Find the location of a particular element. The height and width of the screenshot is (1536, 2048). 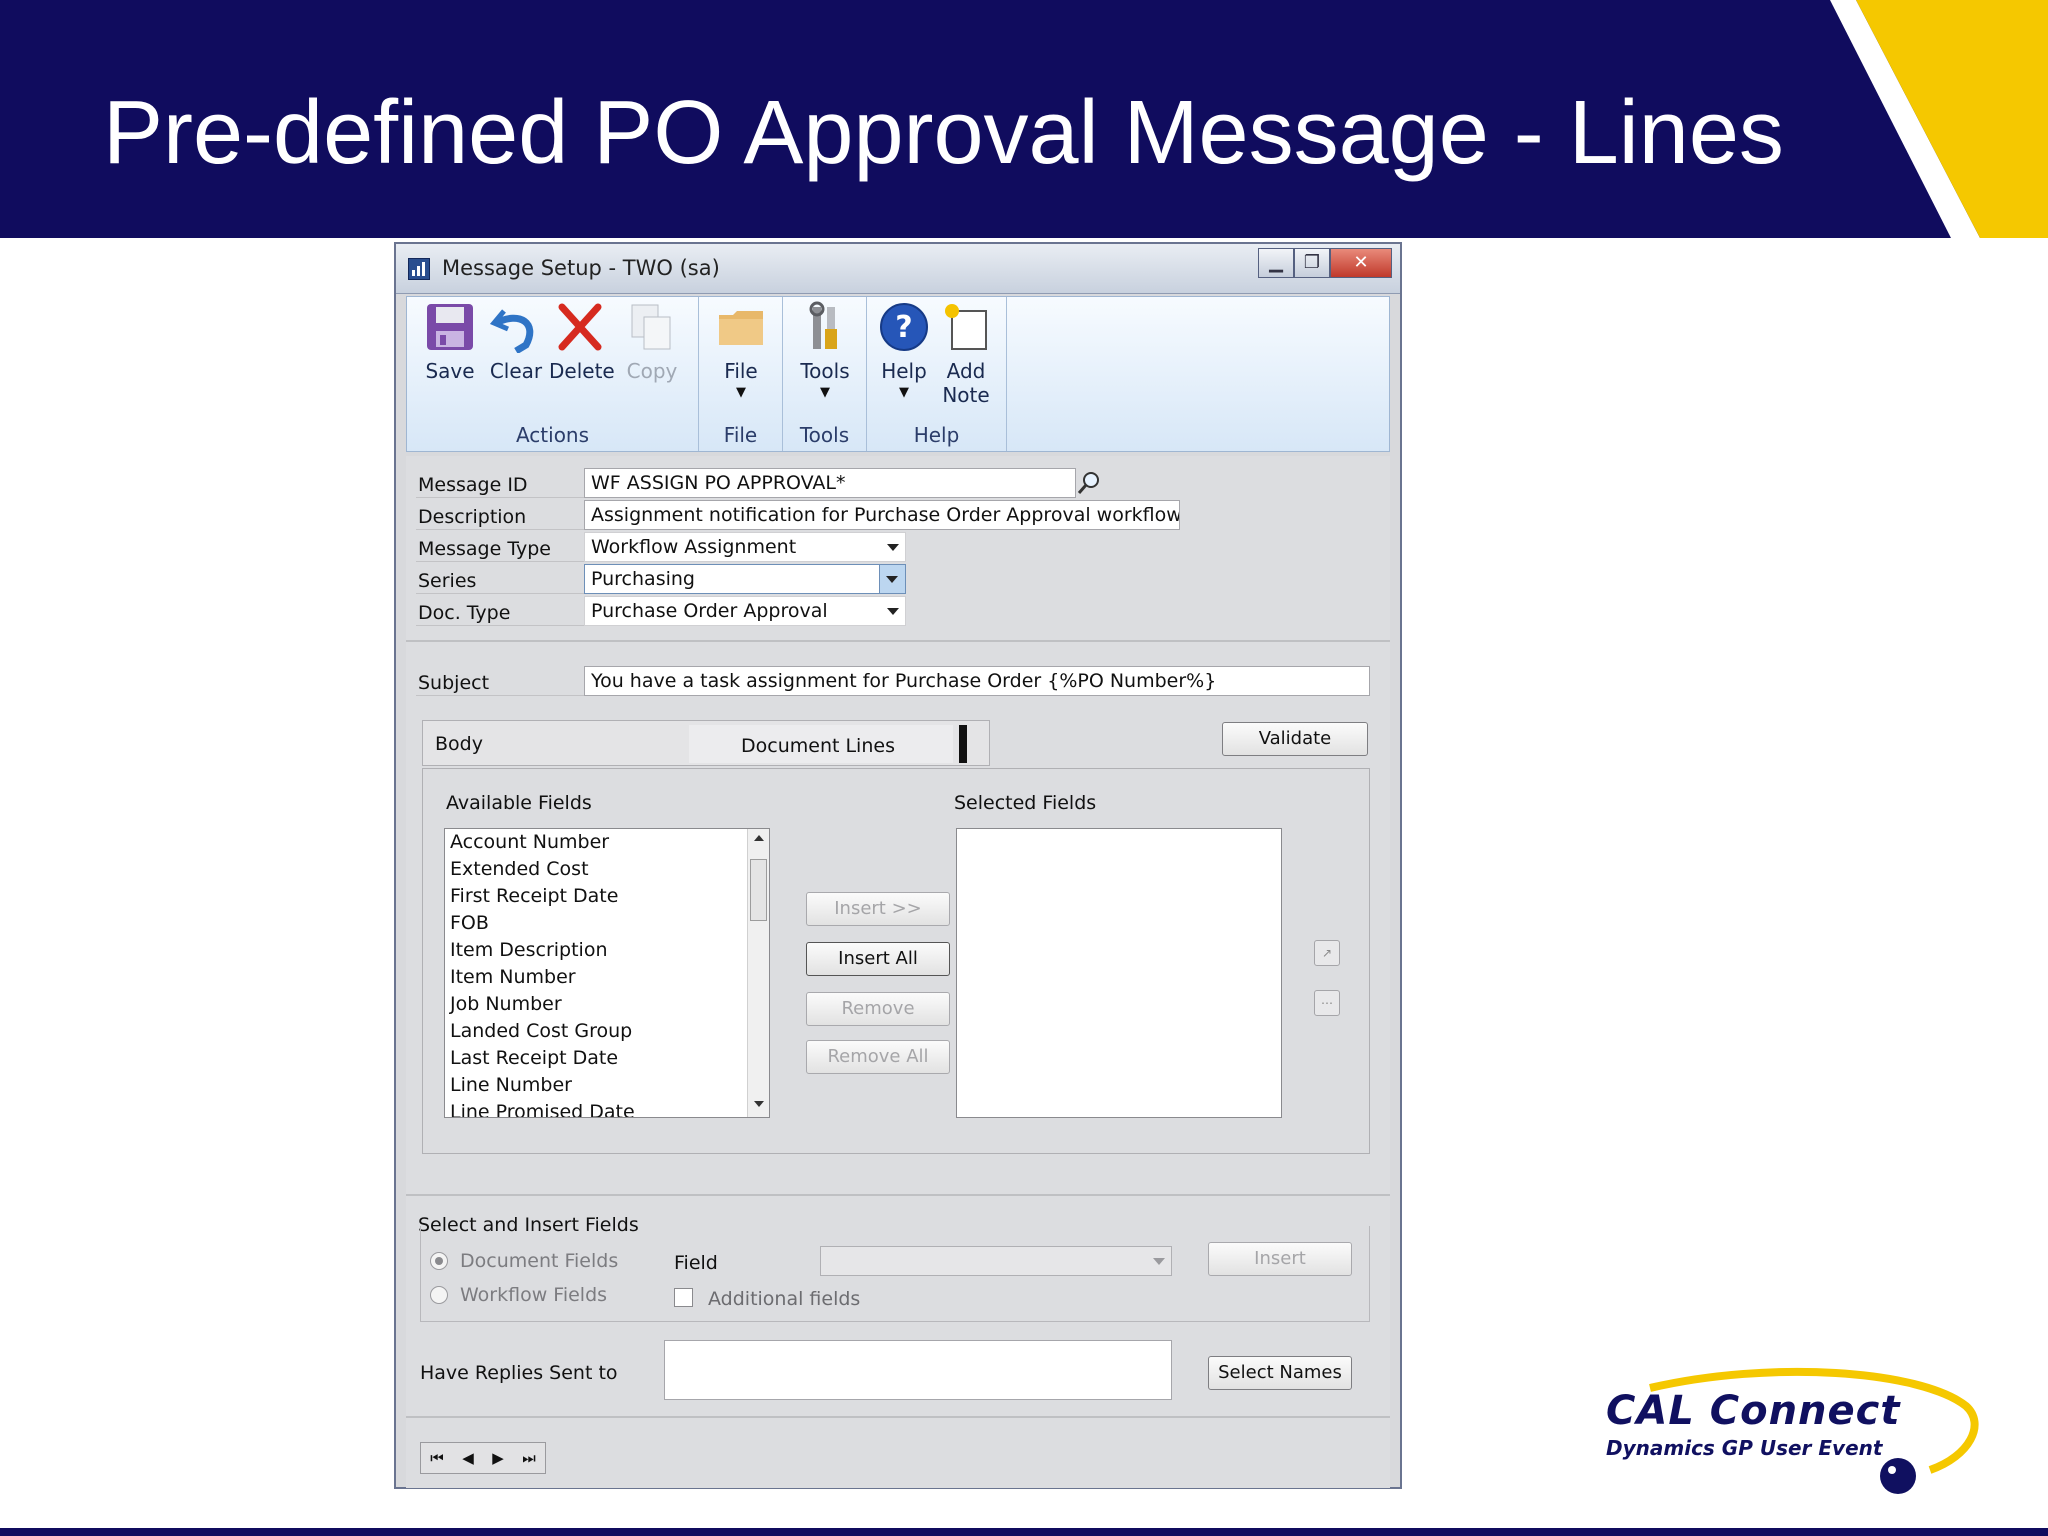

logo-title: CAL Connect is located at coordinates (1753, 1411).